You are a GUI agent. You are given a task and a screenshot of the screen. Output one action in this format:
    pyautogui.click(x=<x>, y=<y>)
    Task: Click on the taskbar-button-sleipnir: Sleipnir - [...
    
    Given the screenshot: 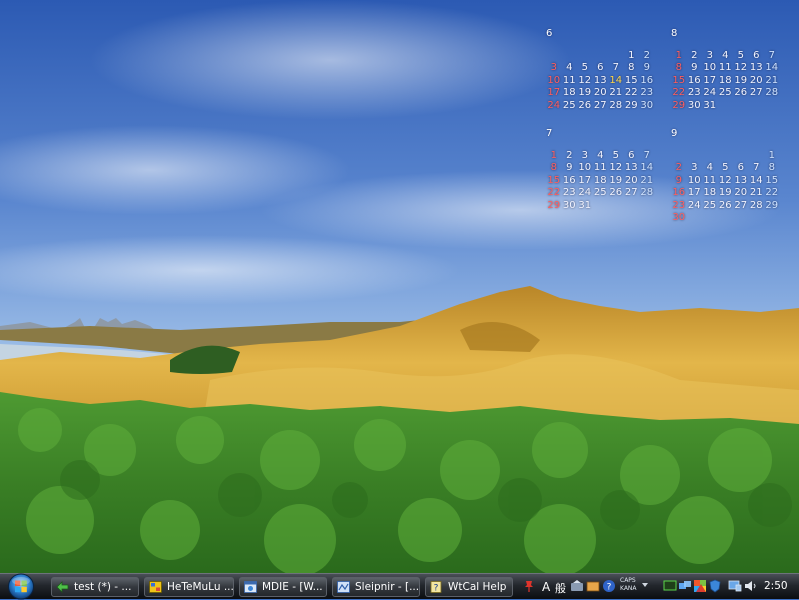 What is the action you would take?
    pyautogui.click(x=376, y=587)
    